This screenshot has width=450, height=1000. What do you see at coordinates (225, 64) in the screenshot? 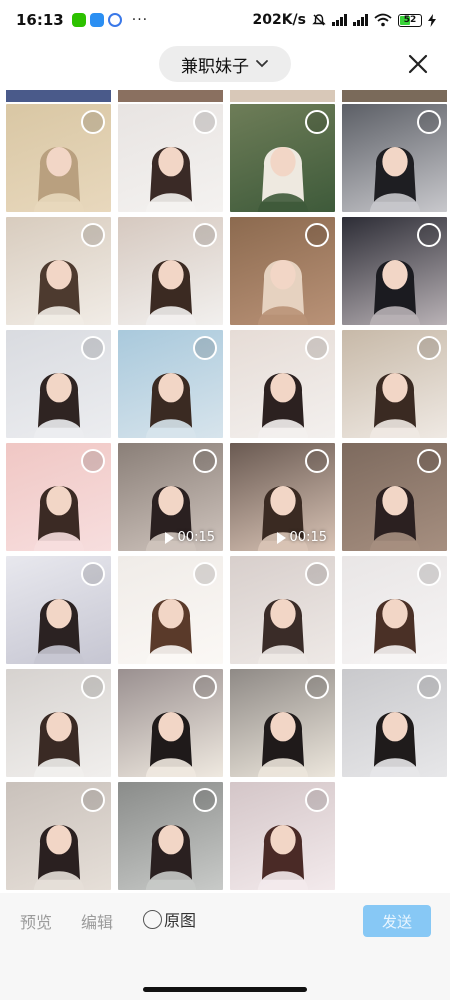
I see `album-selector: 兼职妹子` at bounding box center [225, 64].